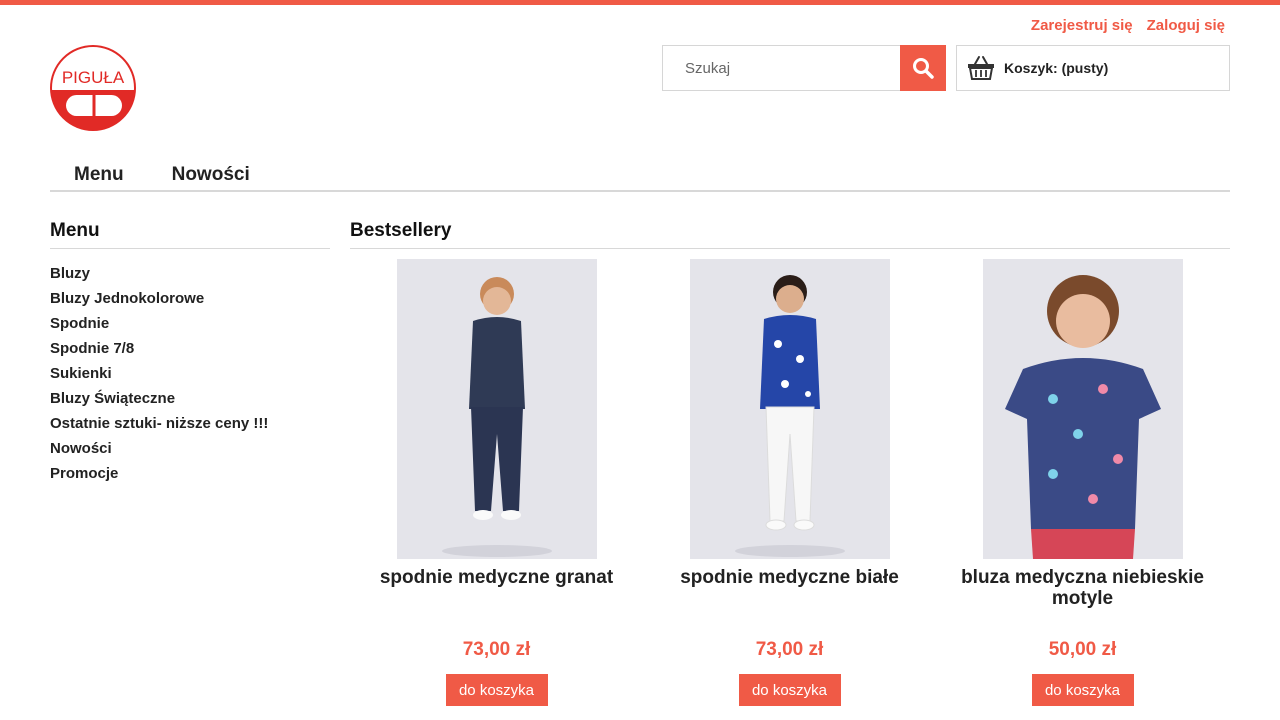 This screenshot has height=720, width=1280. I want to click on top-accent-bar, so click(640, 2).